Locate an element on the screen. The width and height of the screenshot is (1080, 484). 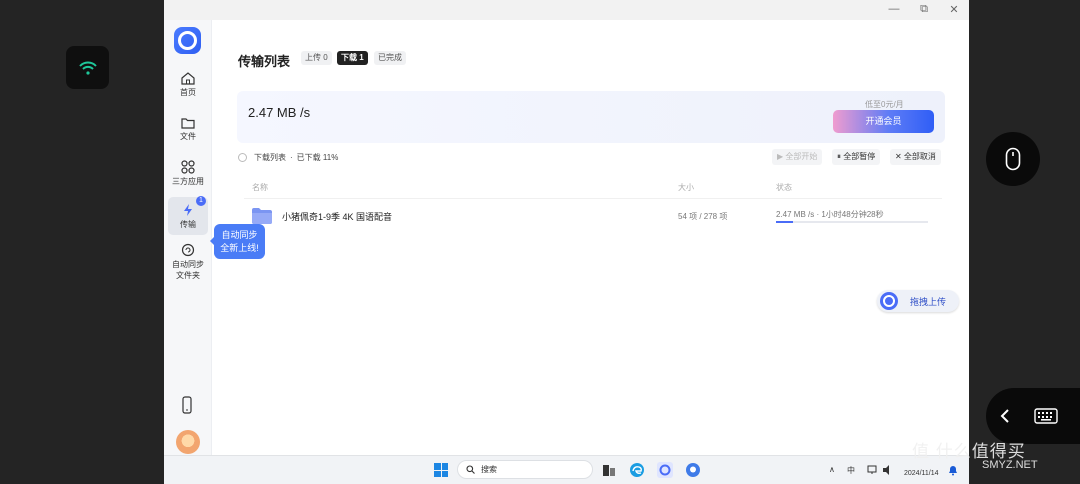
sidebar-item-label: 自动同步 is located at coordinates (188, 264).